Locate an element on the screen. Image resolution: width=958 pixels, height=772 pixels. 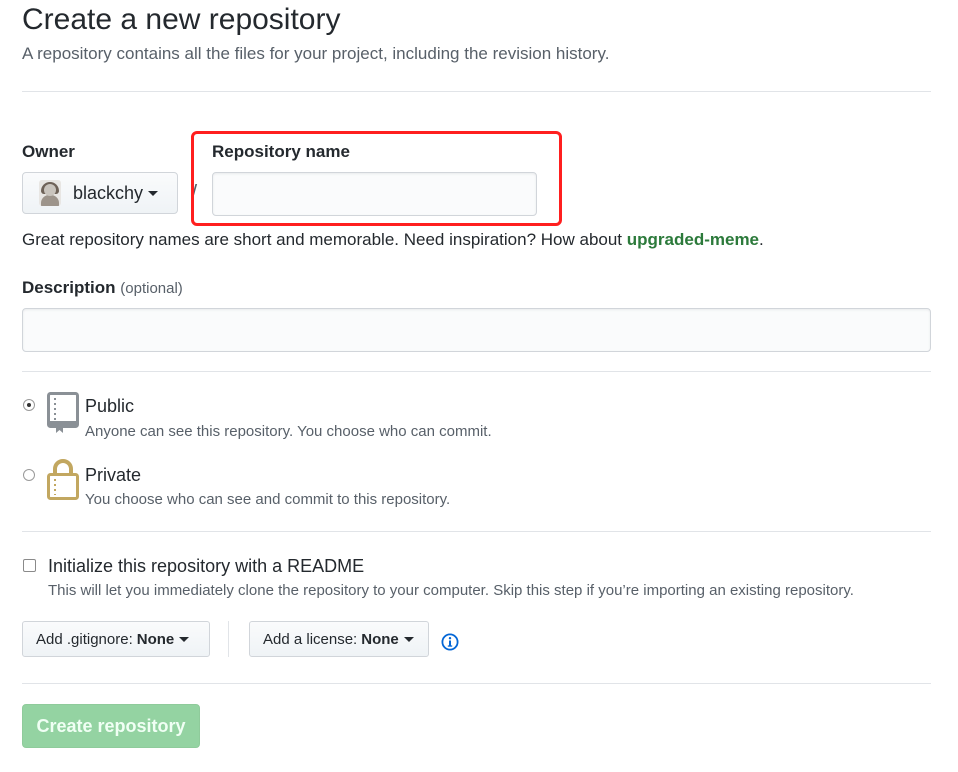
info-icon is located at coordinates (450, 642).